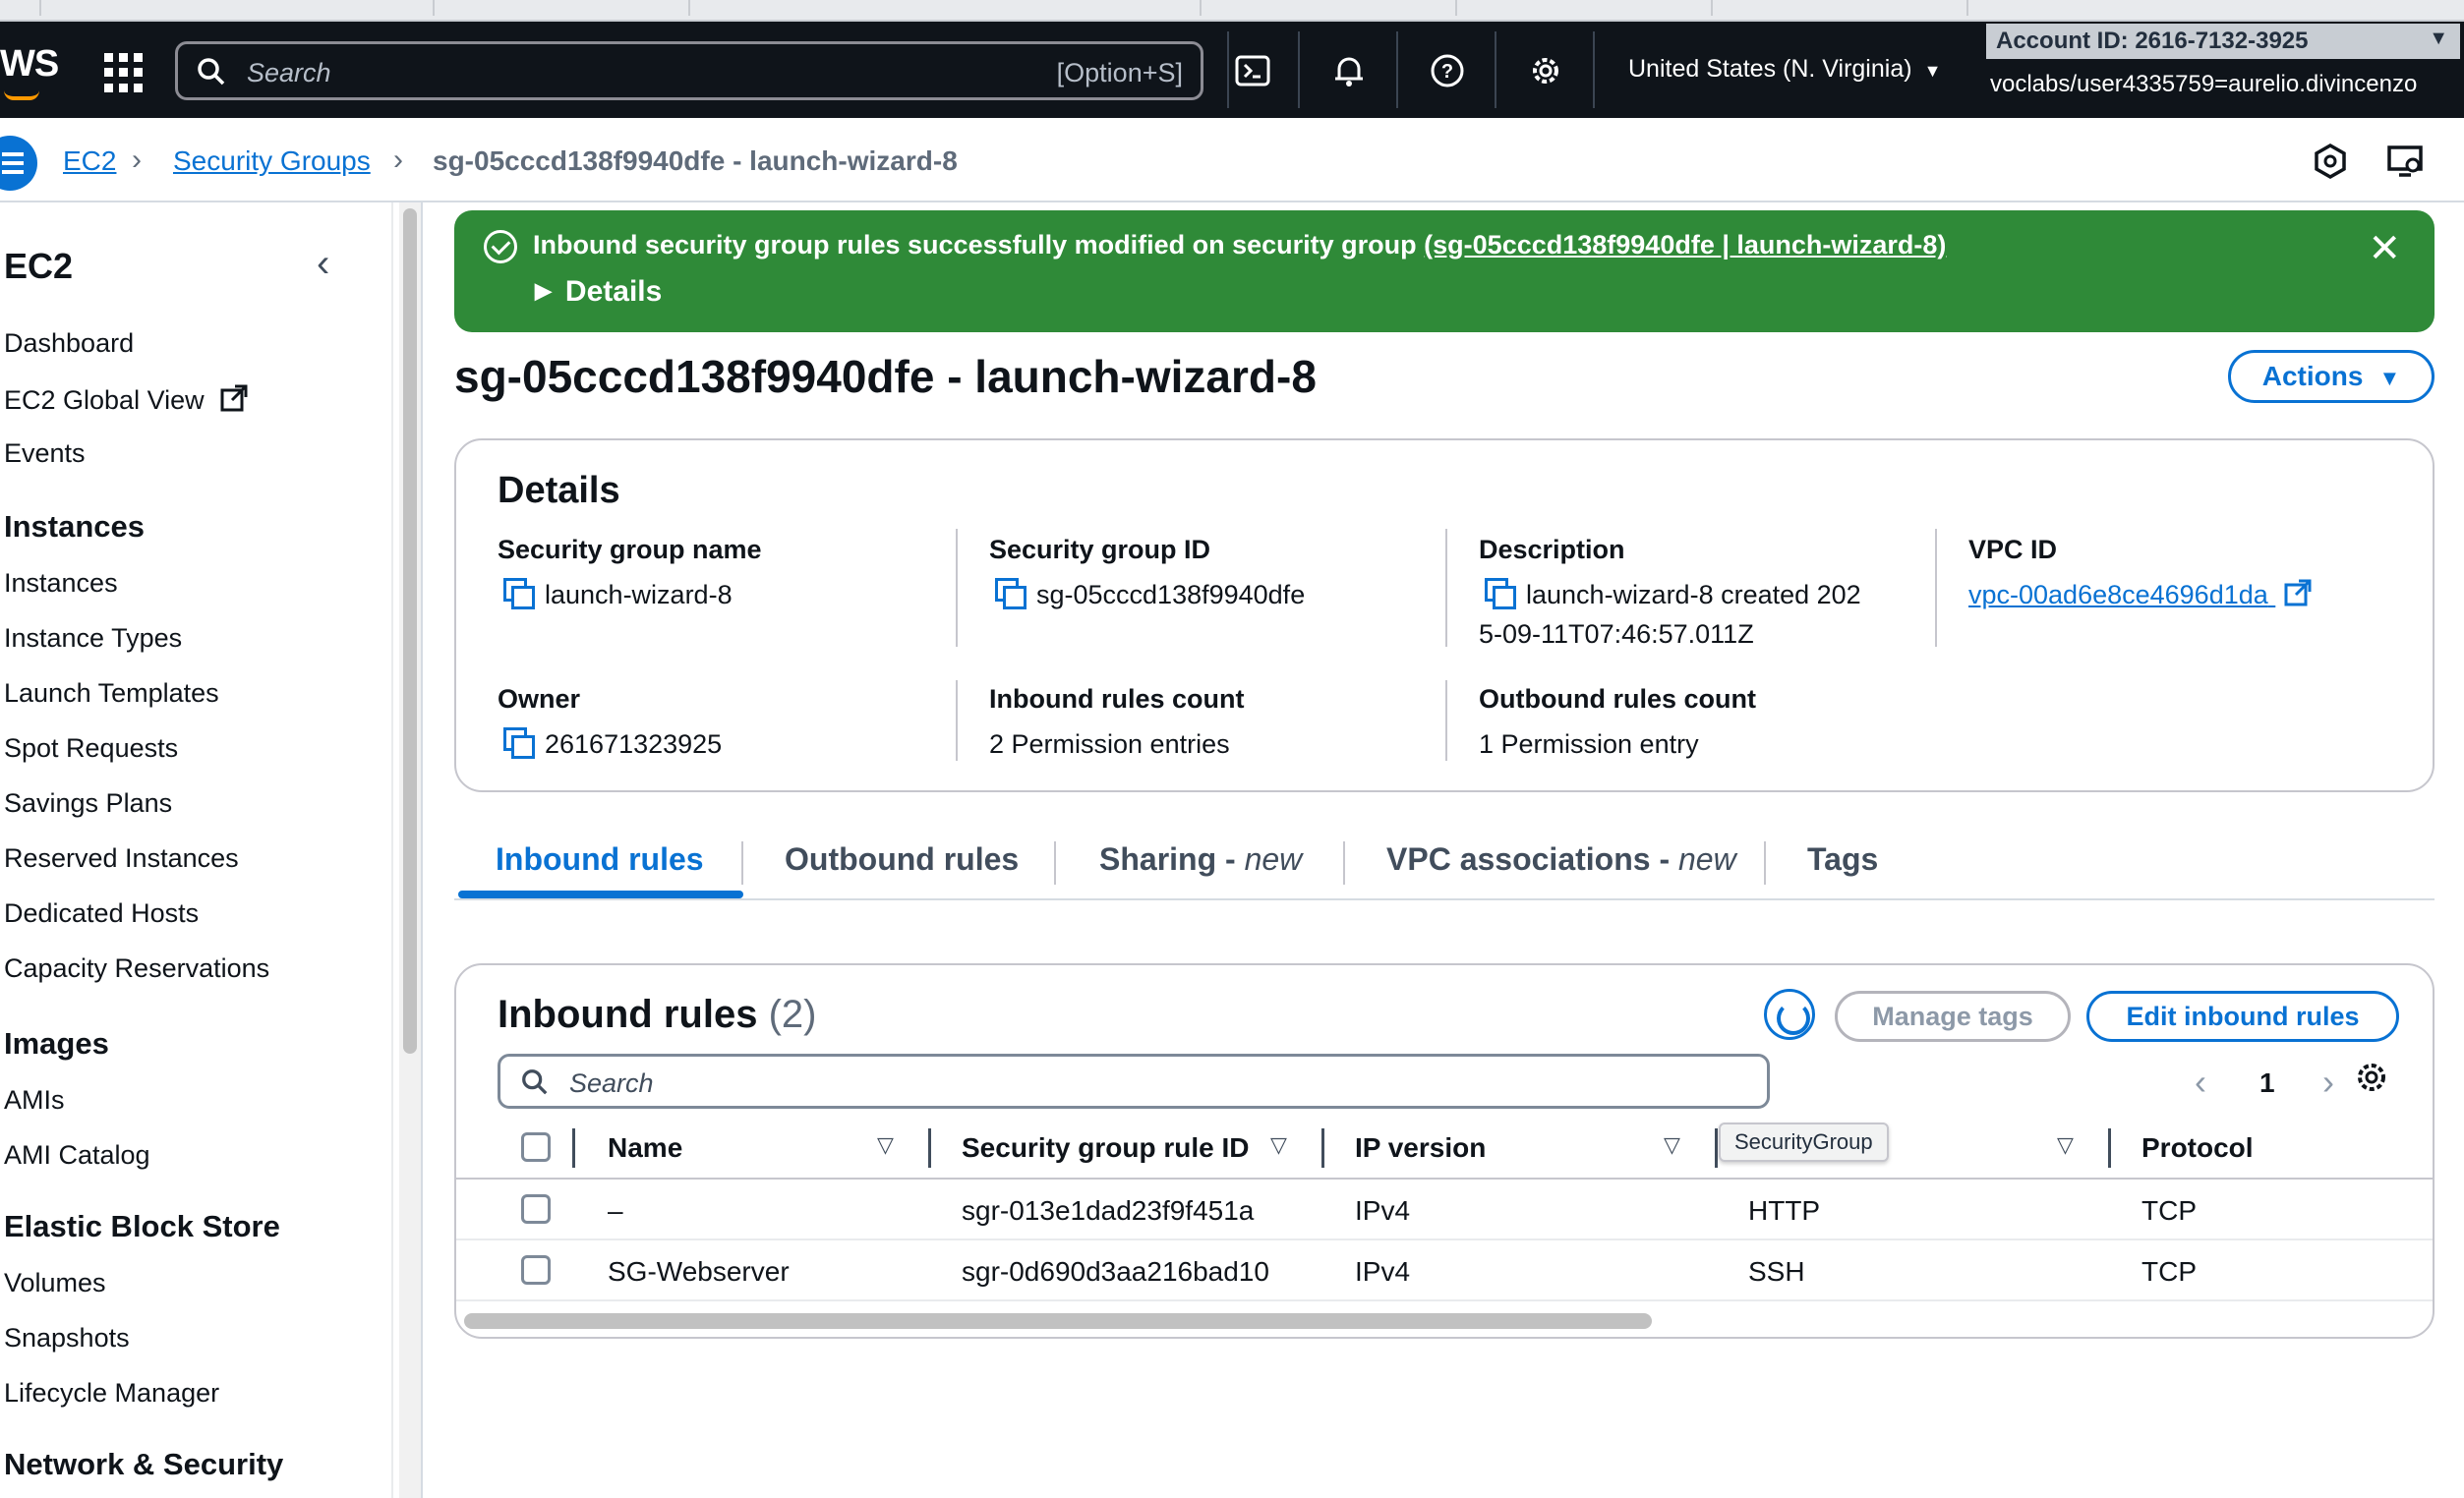 The image size is (2464, 1498). What do you see at coordinates (1444, 1210) in the screenshot?
I see `table-row: – sgr-013e1dad23f9f451a IPv4 HTTP TCP` at bounding box center [1444, 1210].